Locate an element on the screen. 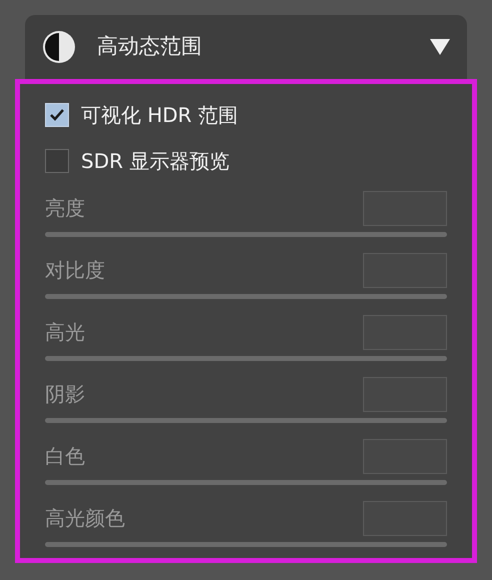 The image size is (492, 580). slider-label: 高光 is located at coordinates (65, 332).